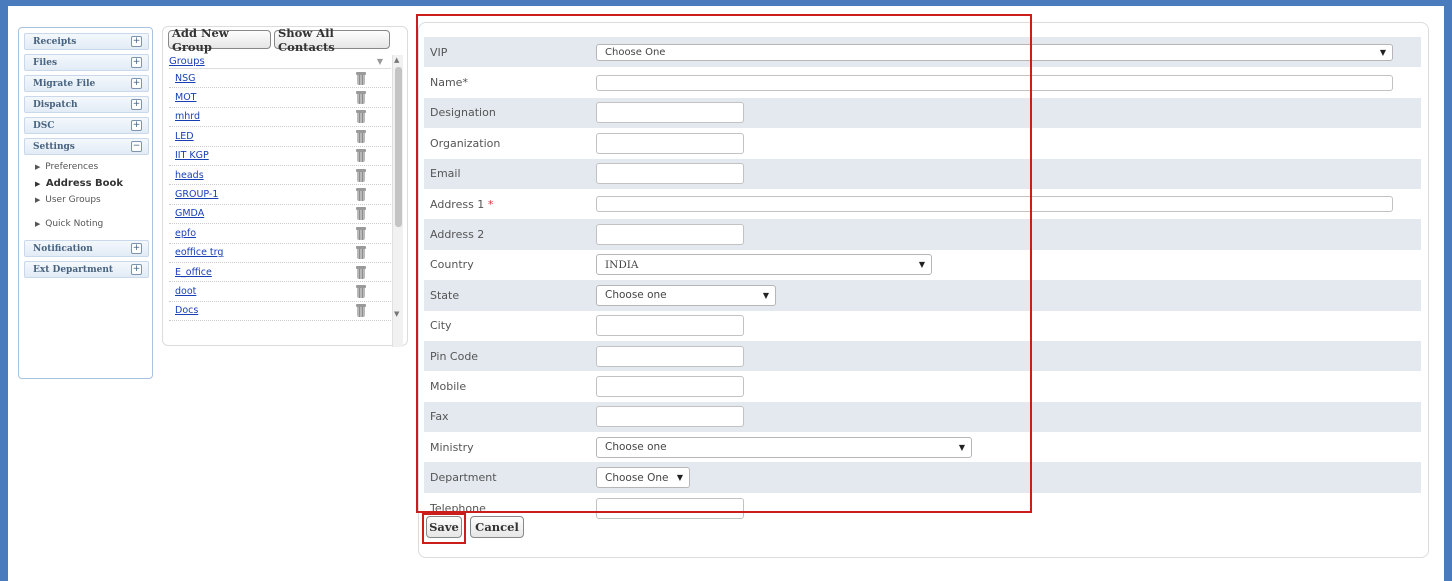 This screenshot has height=581, width=1452. Describe the element at coordinates (445, 295) in the screenshot. I see `state-label: State` at that location.